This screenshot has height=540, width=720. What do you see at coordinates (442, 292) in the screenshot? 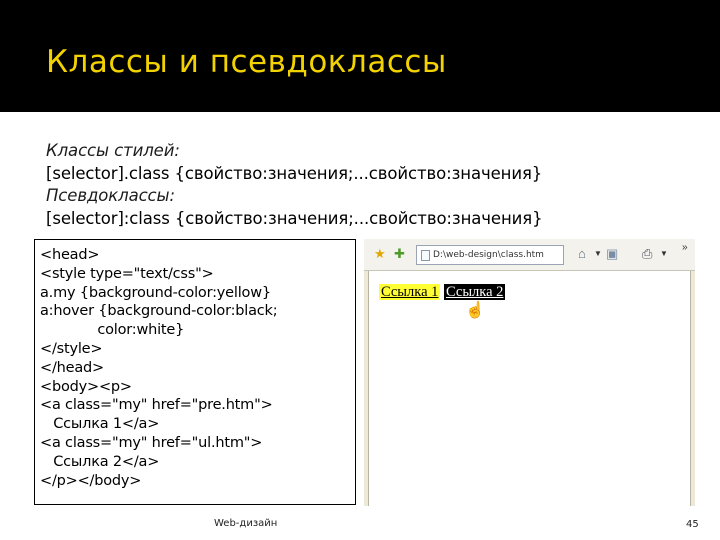
I see `link-row: Ссылка 1 Ссылка 2` at bounding box center [442, 292].